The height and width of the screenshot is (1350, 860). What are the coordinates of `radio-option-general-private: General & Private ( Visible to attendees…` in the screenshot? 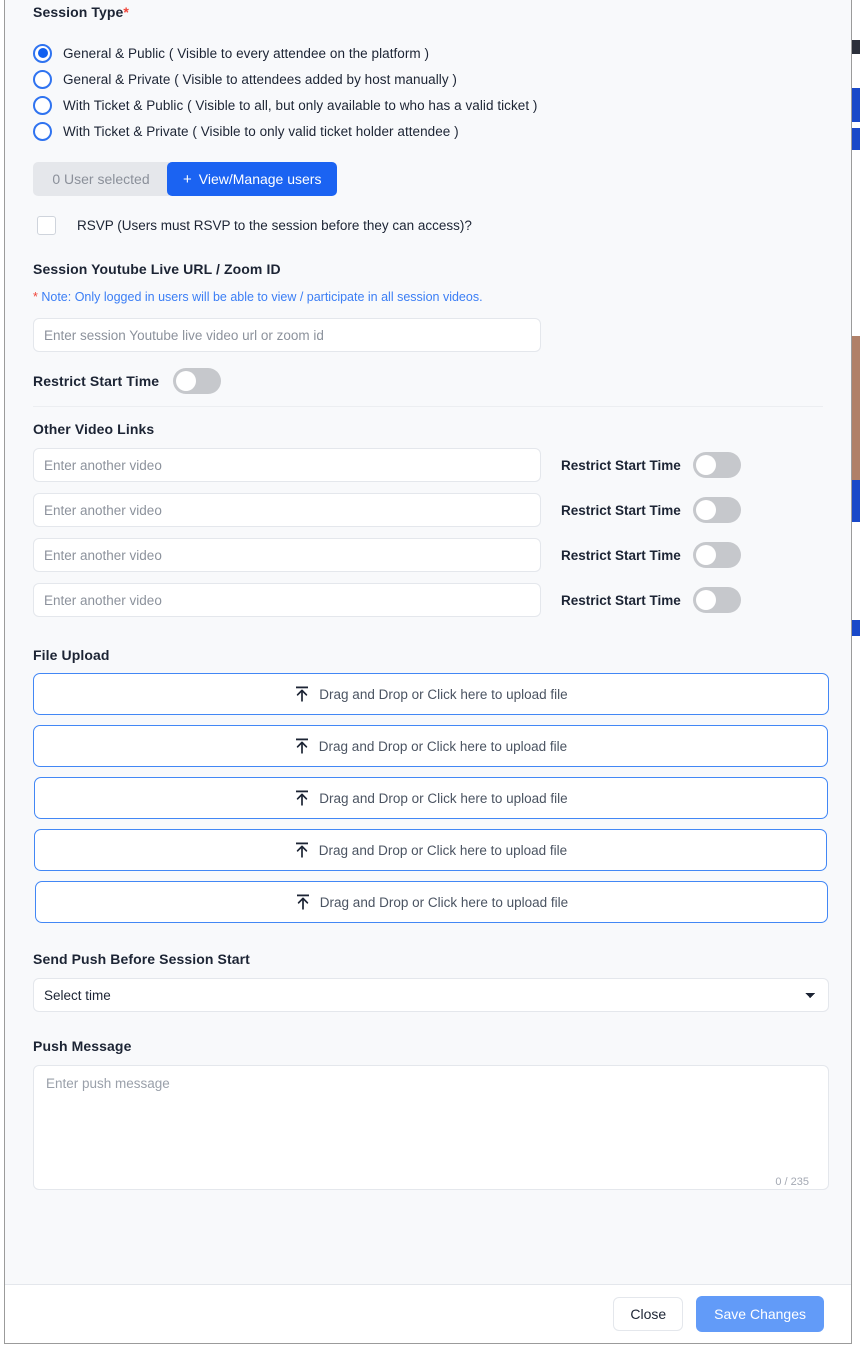 It's located at (428, 79).